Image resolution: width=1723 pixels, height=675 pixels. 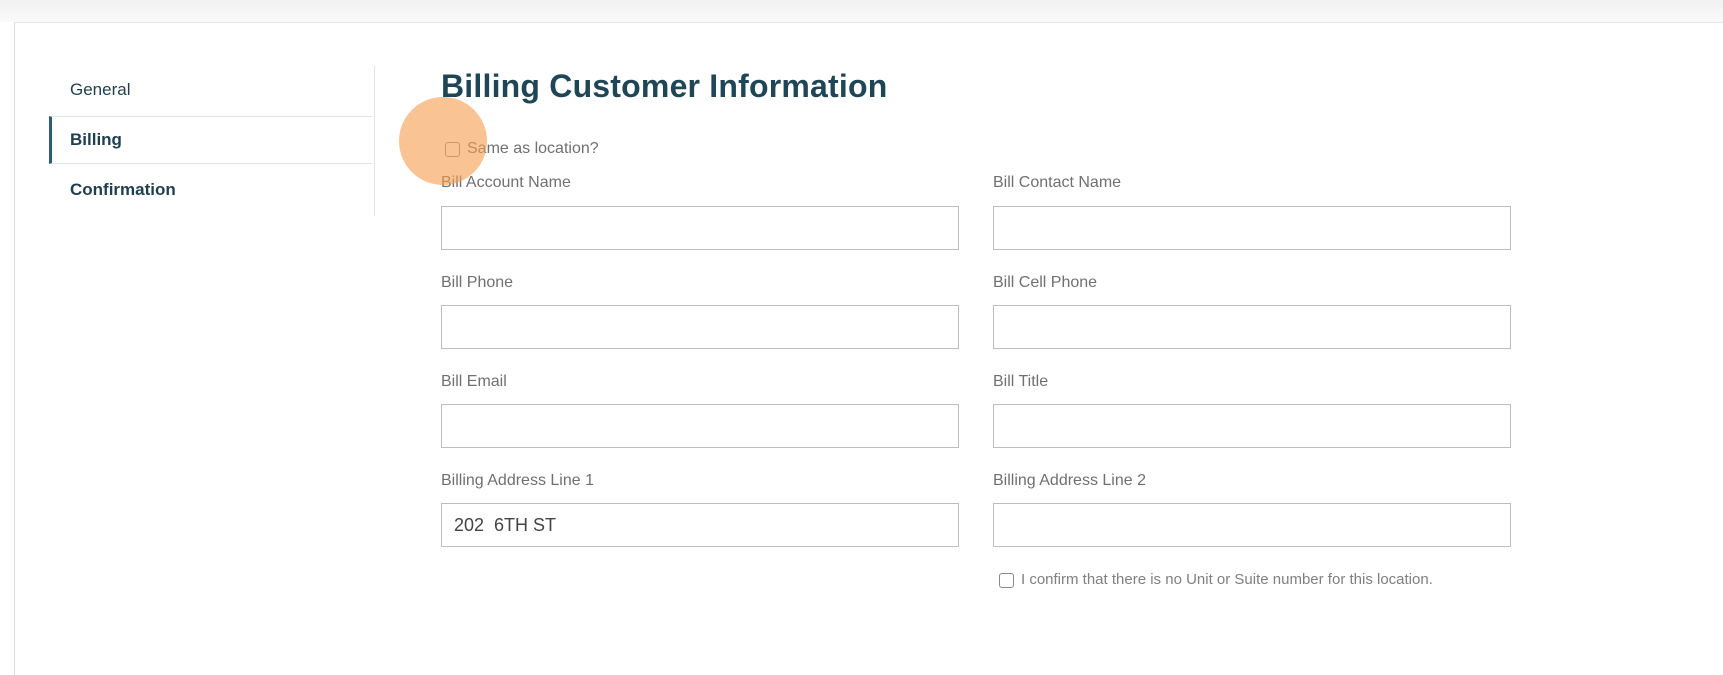 What do you see at coordinates (533, 148) in the screenshot?
I see `same-as-location-label: Same as location?` at bounding box center [533, 148].